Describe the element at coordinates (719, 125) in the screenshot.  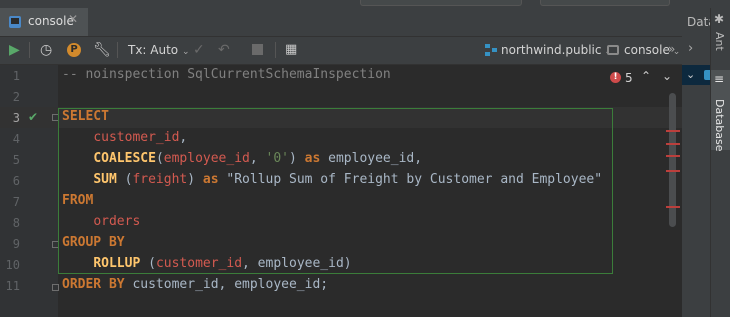
I see `tool-window-database: Database` at that location.